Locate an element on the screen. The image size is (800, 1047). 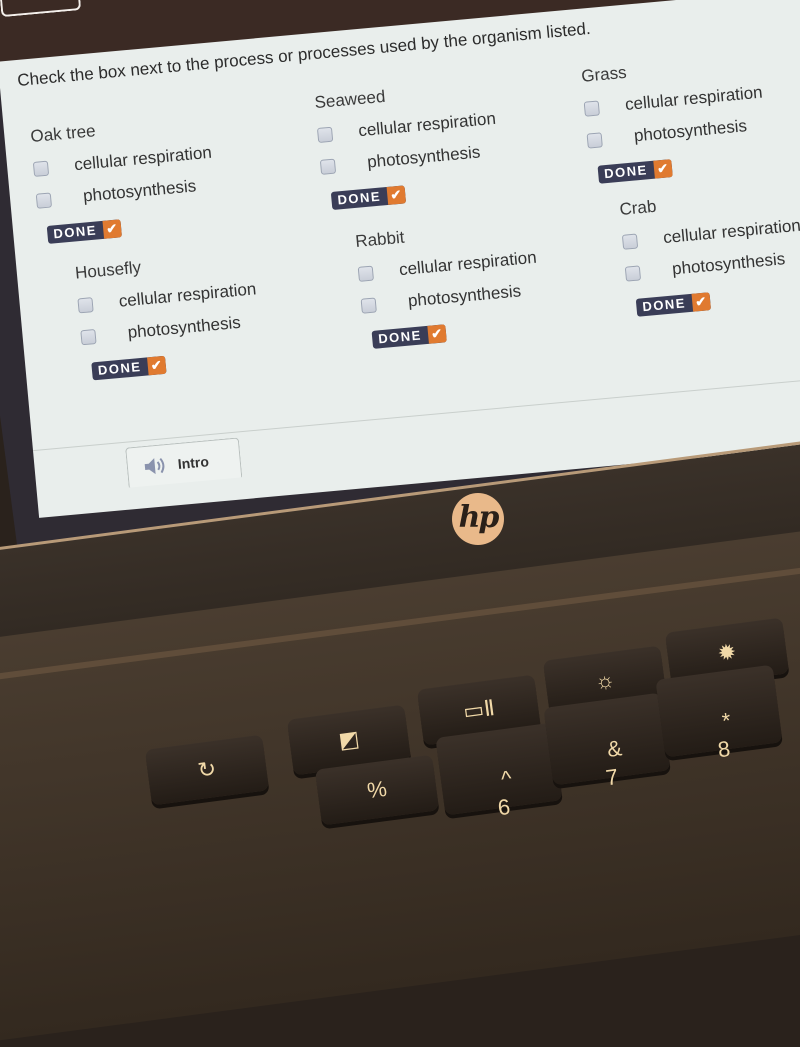
brightness-down-icon: ☼ is located at coordinates (605, 680).